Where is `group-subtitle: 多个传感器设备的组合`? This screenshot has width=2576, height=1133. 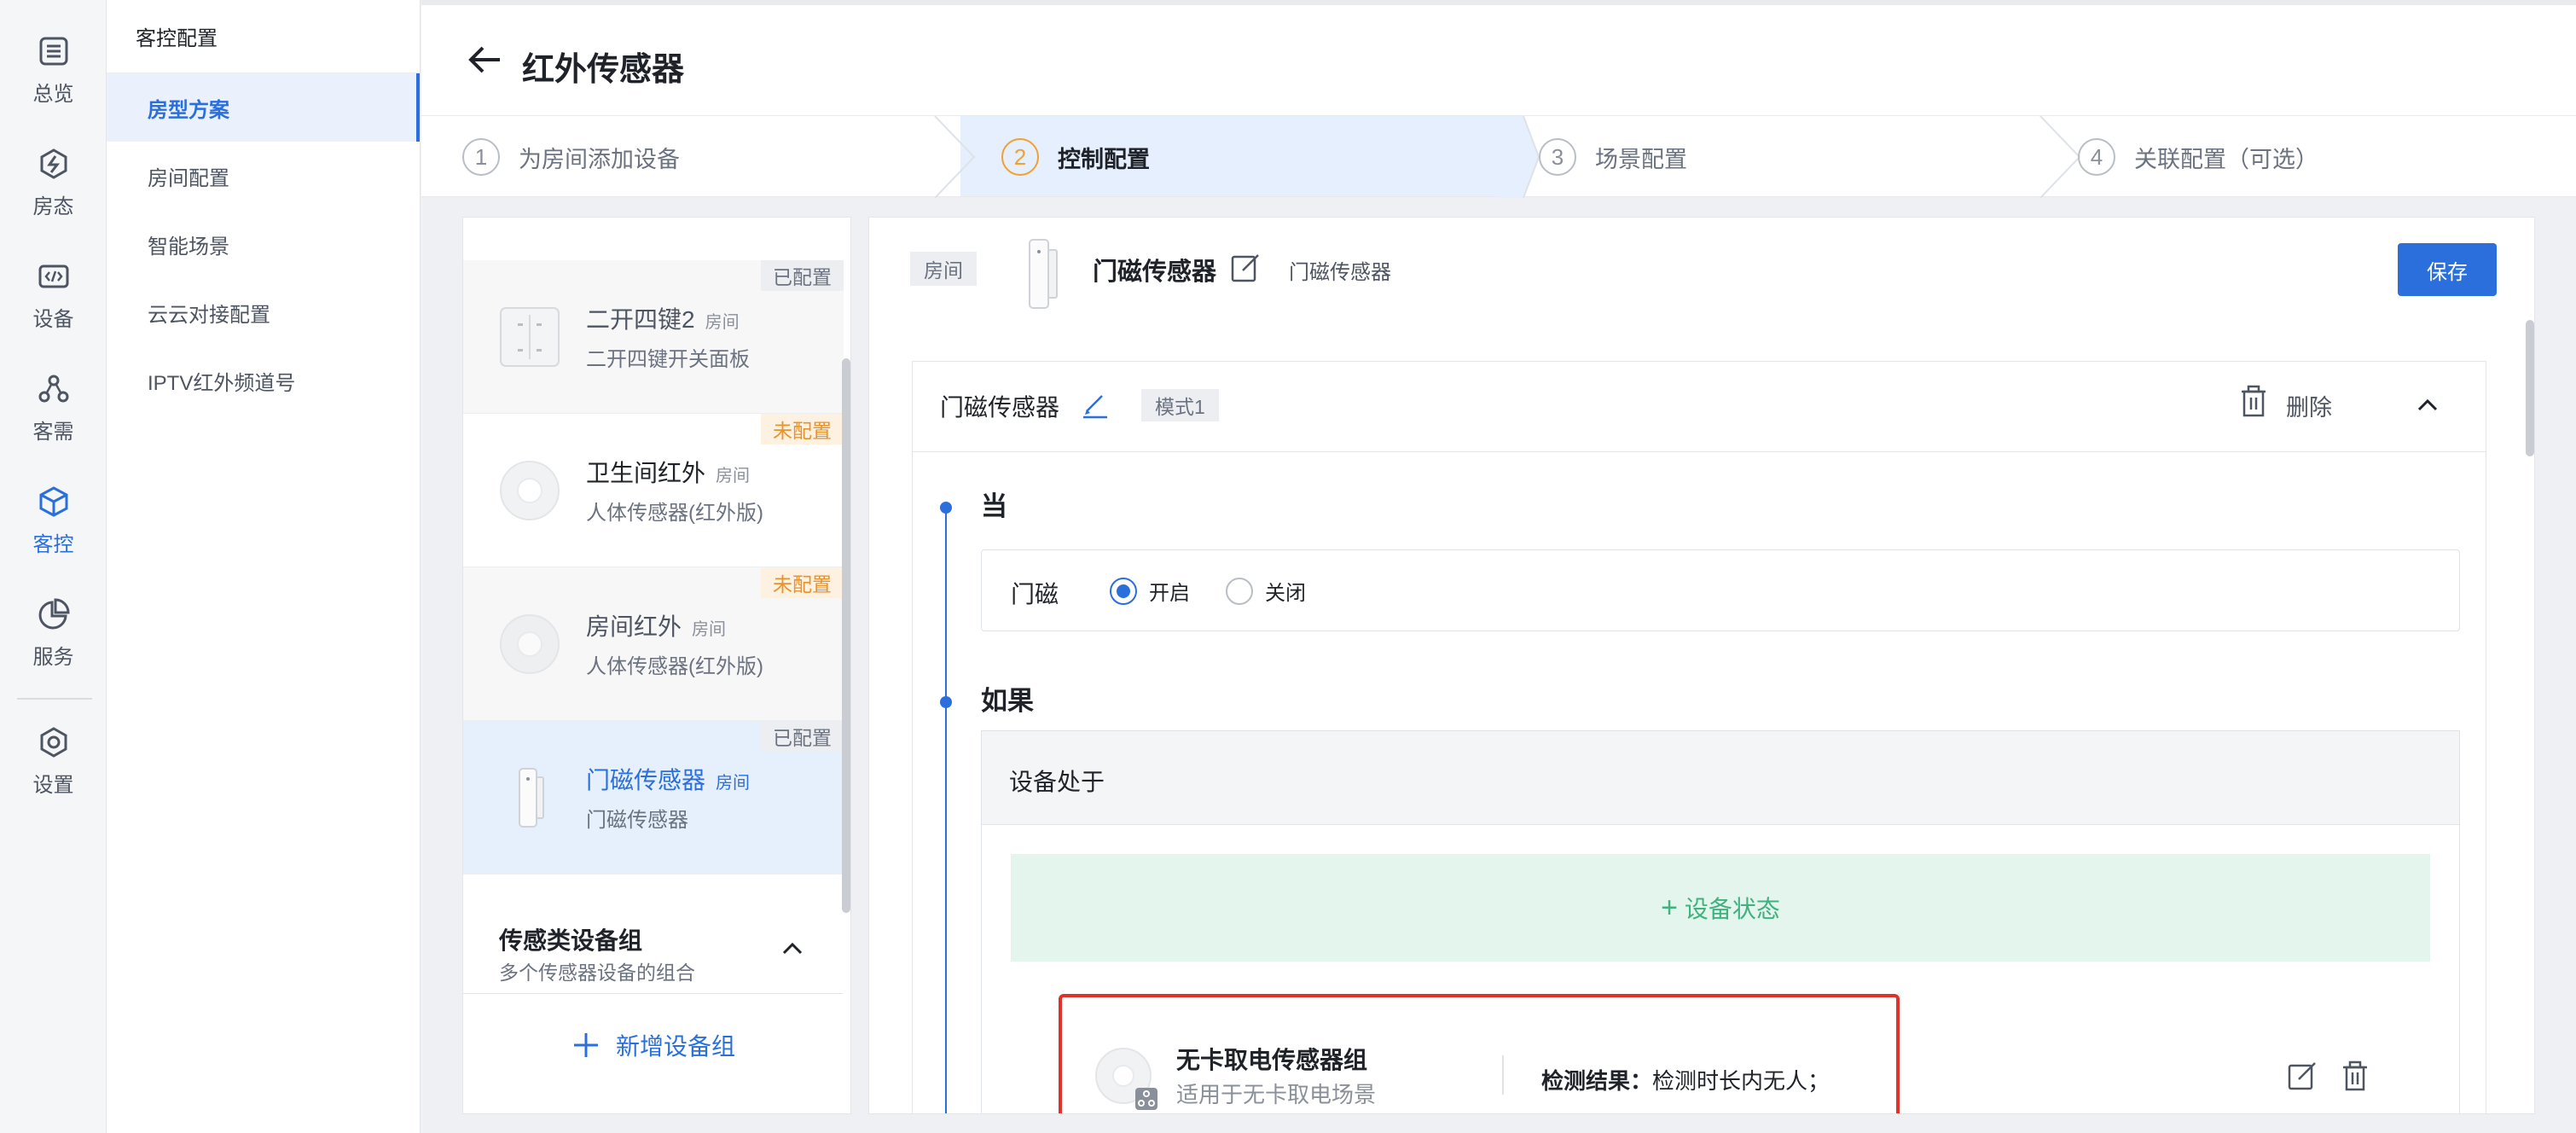 group-subtitle: 多个传感器设备的组合 is located at coordinates (597, 973).